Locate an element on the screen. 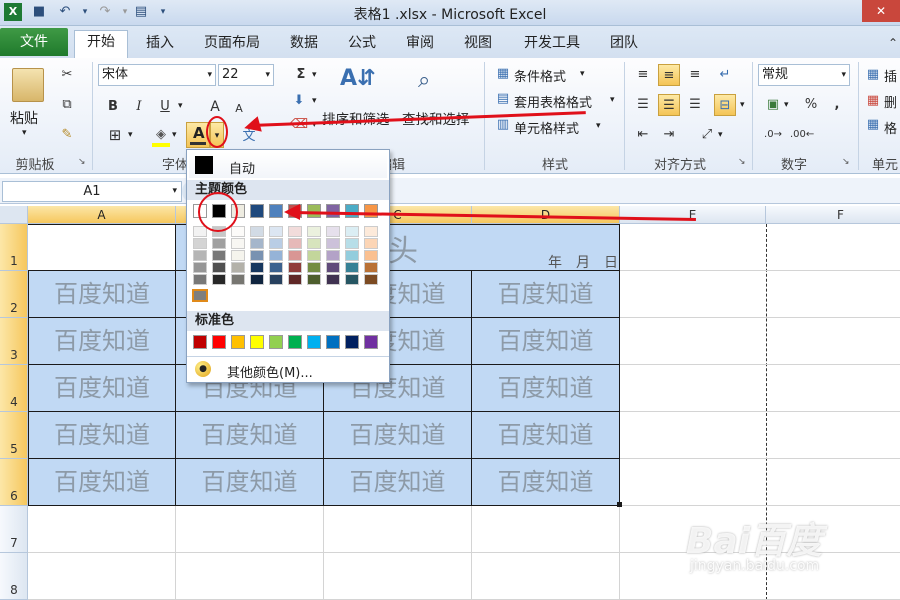 The height and width of the screenshot is (600, 900). format-as-table-button: 套用表格格式 is located at coordinates (553, 101).